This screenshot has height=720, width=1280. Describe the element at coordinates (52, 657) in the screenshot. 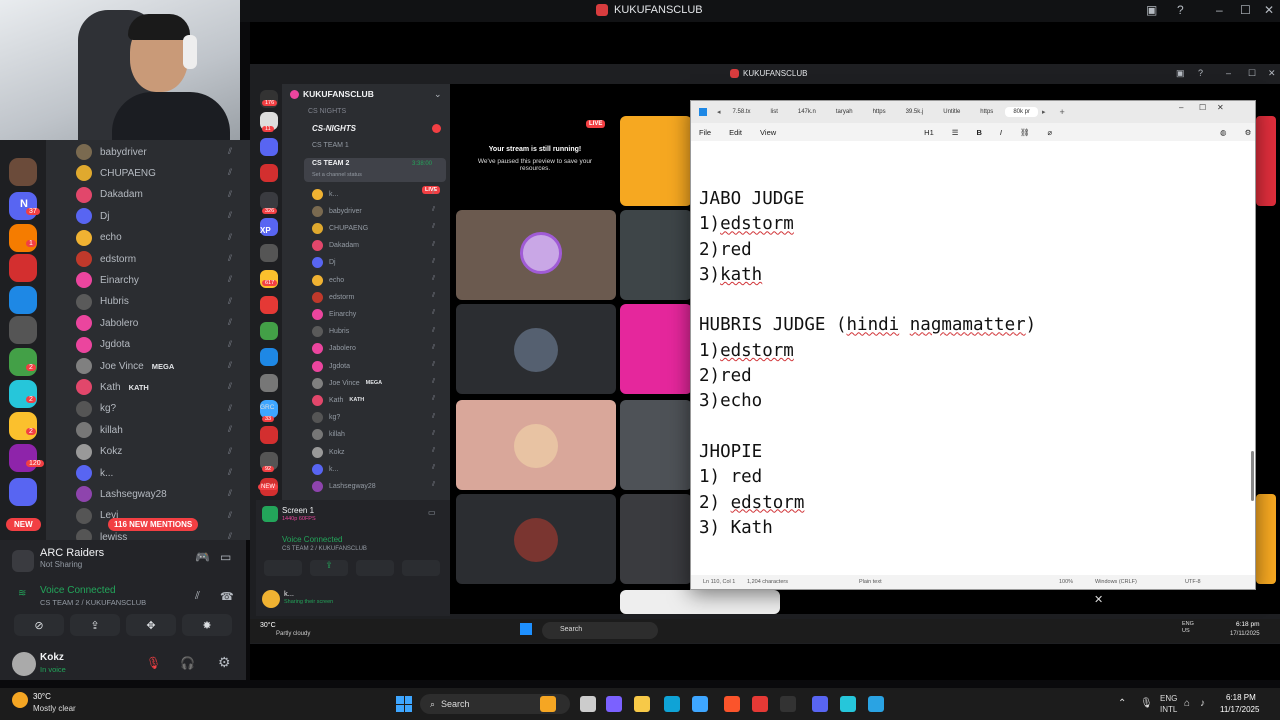

I see `username: Kokz` at that location.